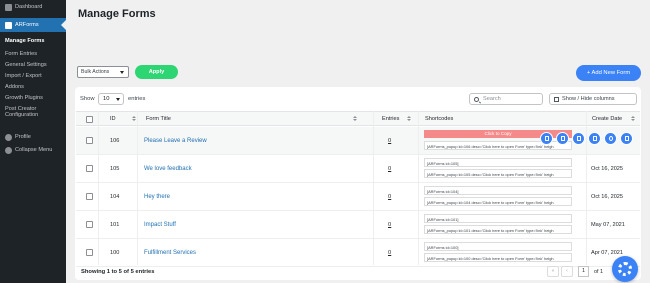 This screenshot has width=650, height=283. Describe the element at coordinates (160, 225) in the screenshot. I see `form-title-link: Impact Stuff` at that location.